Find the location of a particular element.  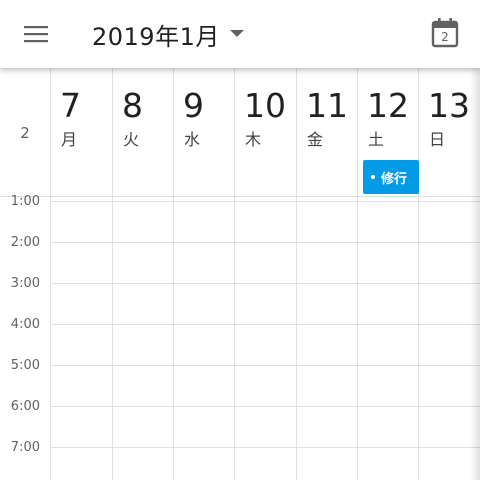

day-number: 7 is located at coordinates (70, 105).